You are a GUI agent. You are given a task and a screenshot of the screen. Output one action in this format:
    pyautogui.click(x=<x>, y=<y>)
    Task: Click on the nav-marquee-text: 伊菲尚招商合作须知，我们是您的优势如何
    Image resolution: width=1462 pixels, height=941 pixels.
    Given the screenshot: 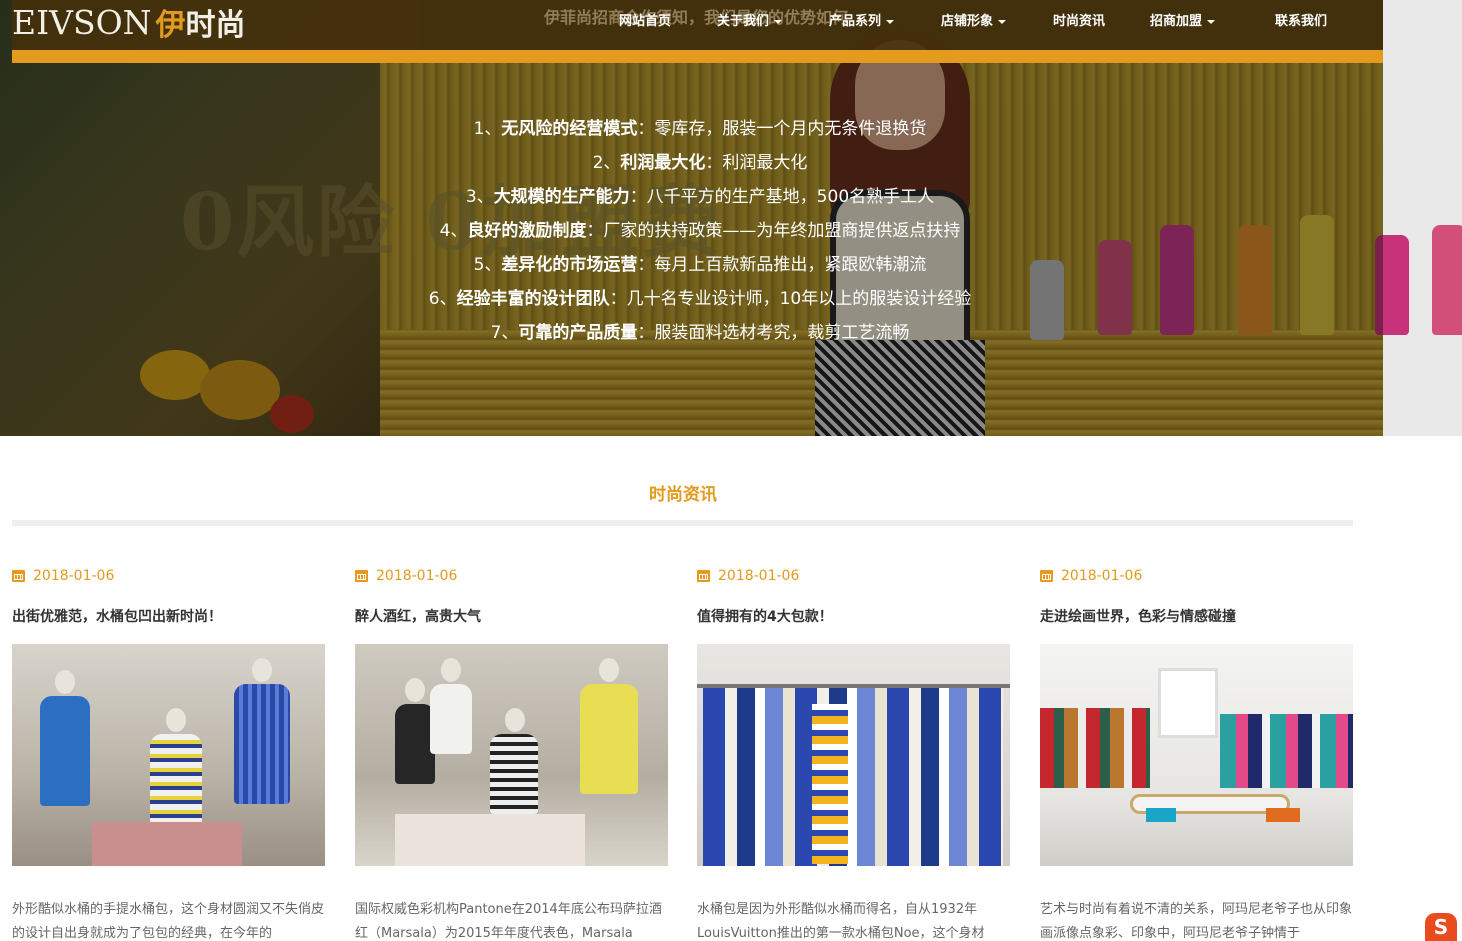 What is the action you would take?
    pyautogui.click(x=696, y=17)
    